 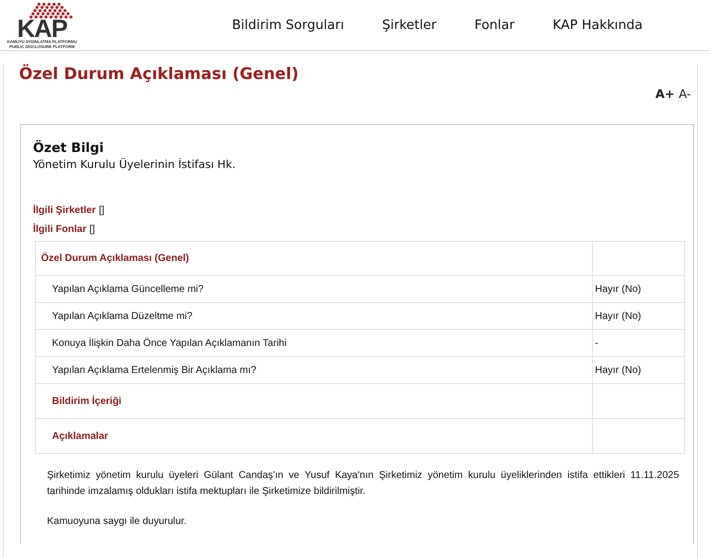 I want to click on table-cell: Yapılan Açıklama Düzeltme mi?, so click(x=314, y=316).